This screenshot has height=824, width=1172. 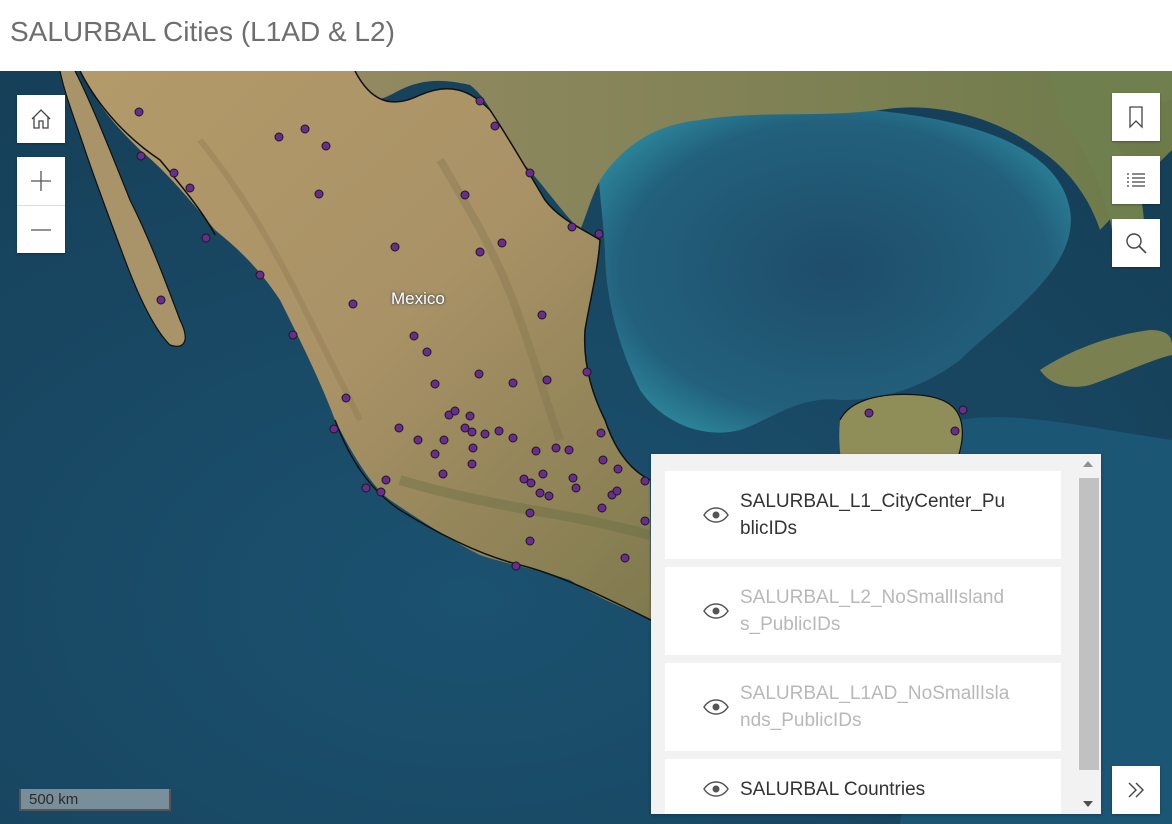 What do you see at coordinates (1136, 117) in the screenshot?
I see `bookmarks-button` at bounding box center [1136, 117].